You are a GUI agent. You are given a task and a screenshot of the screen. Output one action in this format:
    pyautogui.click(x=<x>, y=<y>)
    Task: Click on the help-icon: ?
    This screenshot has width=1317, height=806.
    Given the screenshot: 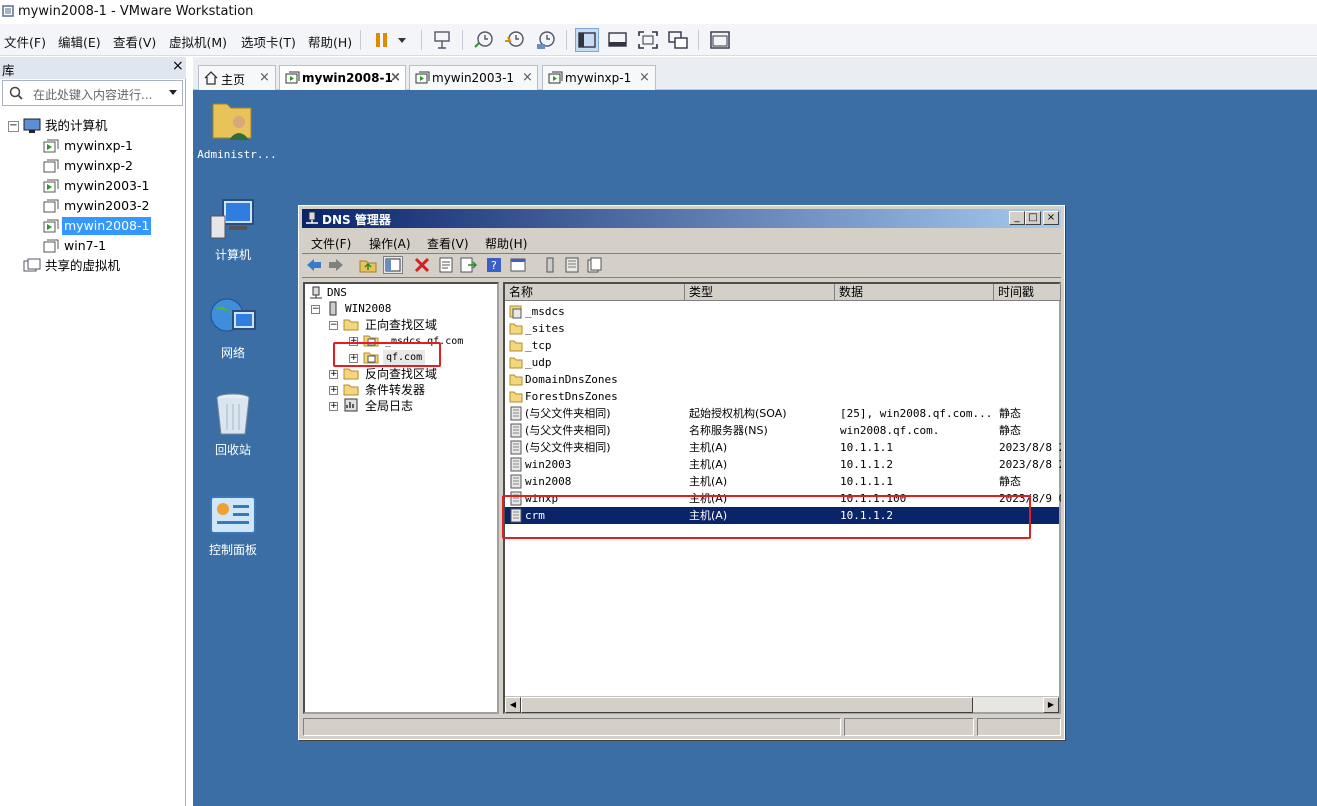 What is the action you would take?
    pyautogui.click(x=494, y=265)
    